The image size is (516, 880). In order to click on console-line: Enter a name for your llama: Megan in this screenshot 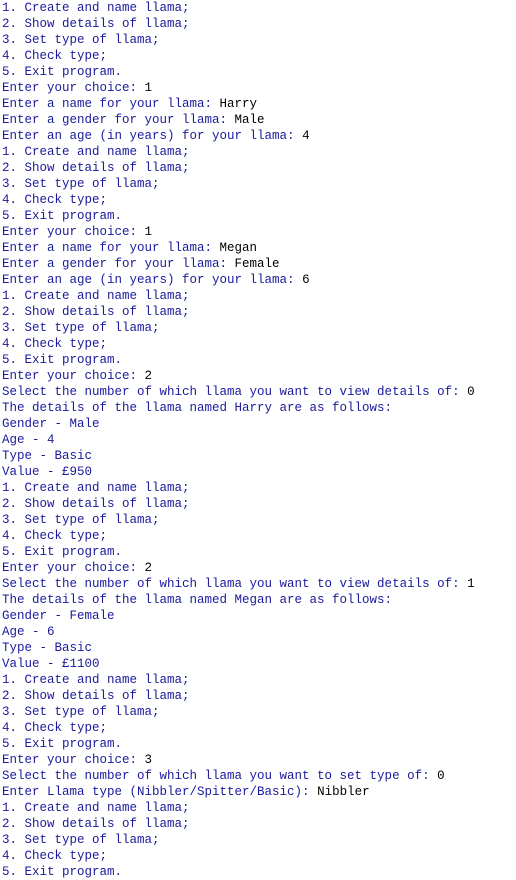, I will do `click(258, 248)`.